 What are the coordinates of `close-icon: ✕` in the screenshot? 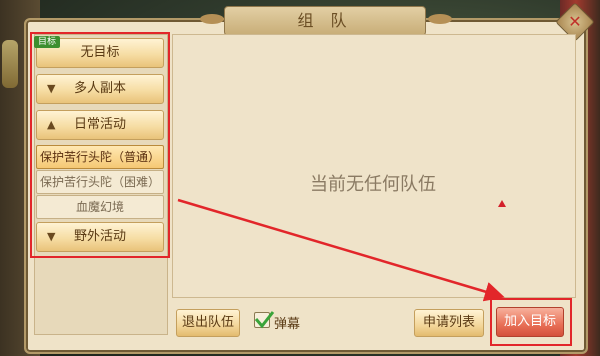 It's located at (575, 21).